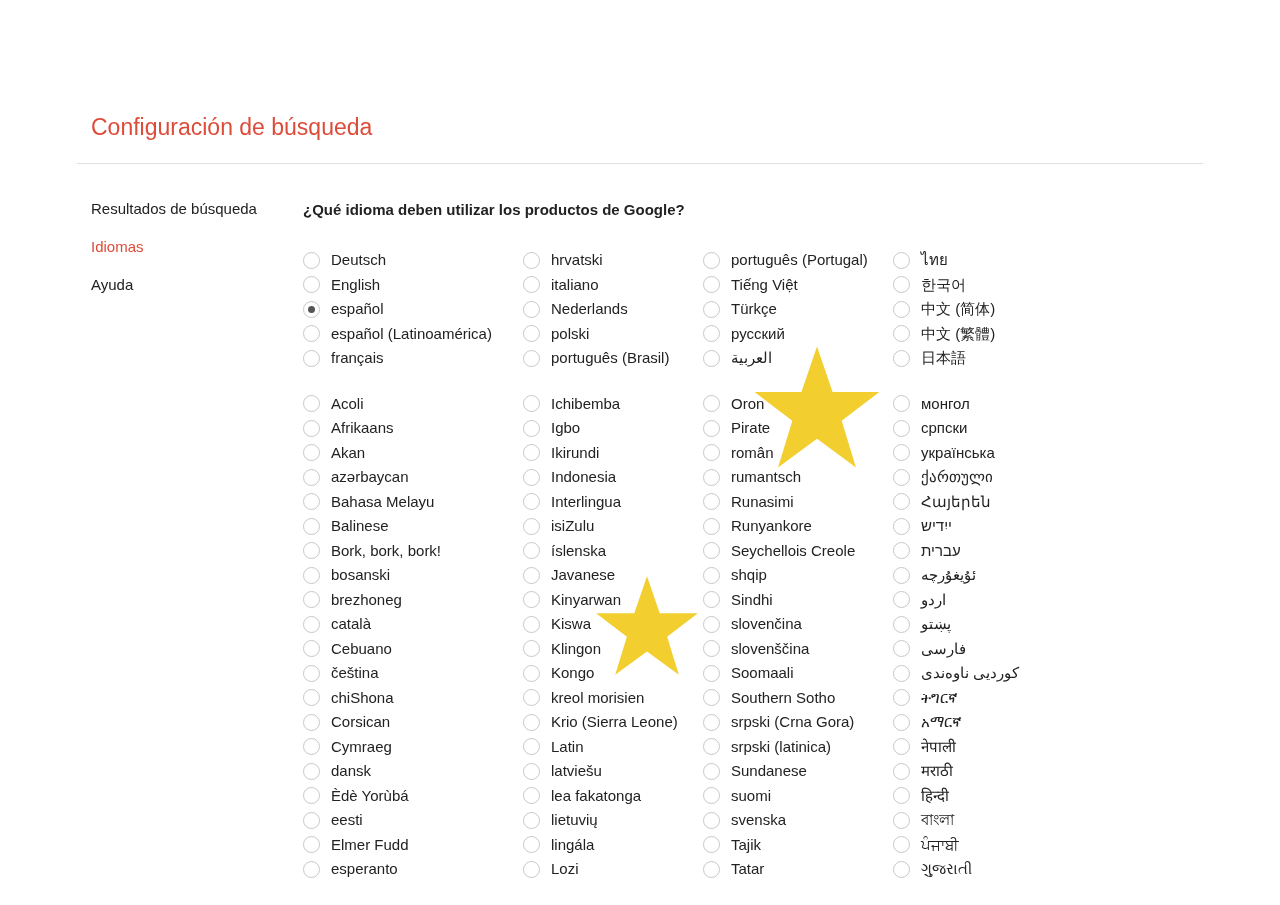 This screenshot has height=905, width=1280. Describe the element at coordinates (943, 648) in the screenshot. I see `language-label: فارسی` at that location.